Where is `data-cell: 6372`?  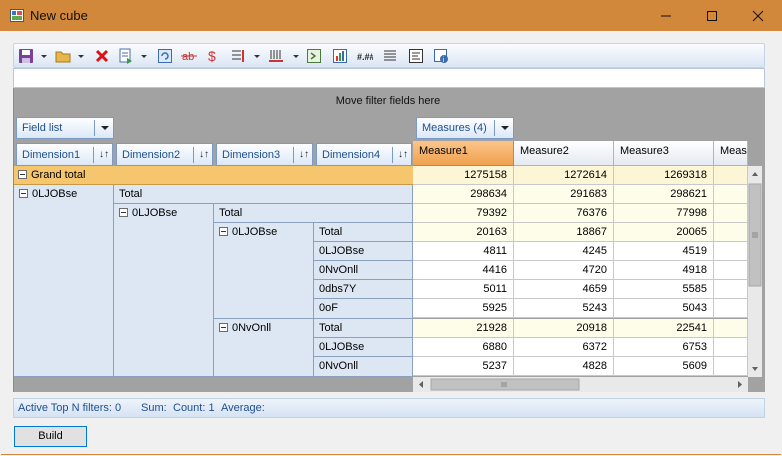
data-cell: 6372 is located at coordinates (564, 347).